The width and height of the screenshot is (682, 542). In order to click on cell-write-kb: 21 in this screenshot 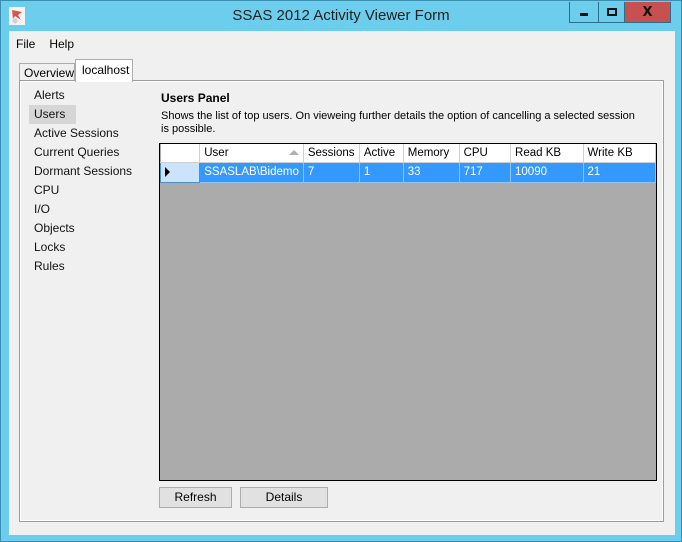, I will do `click(619, 172)`.